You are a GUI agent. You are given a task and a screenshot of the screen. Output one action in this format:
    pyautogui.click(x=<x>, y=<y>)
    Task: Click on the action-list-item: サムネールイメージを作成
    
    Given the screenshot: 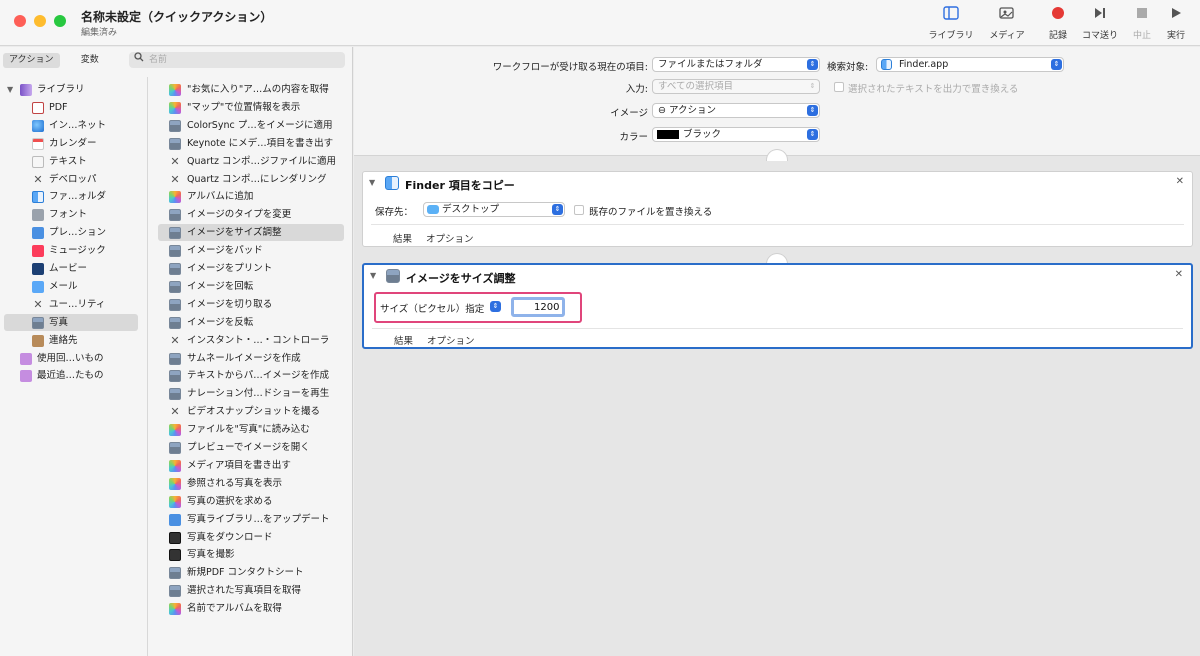 What is the action you would take?
    pyautogui.click(x=251, y=358)
    